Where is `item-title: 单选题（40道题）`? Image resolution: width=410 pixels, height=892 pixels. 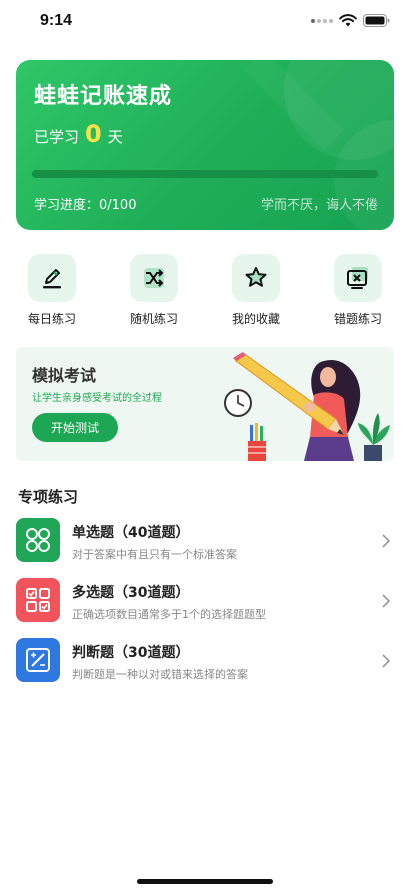
item-title: 单选题（40道题） is located at coordinates (131, 533).